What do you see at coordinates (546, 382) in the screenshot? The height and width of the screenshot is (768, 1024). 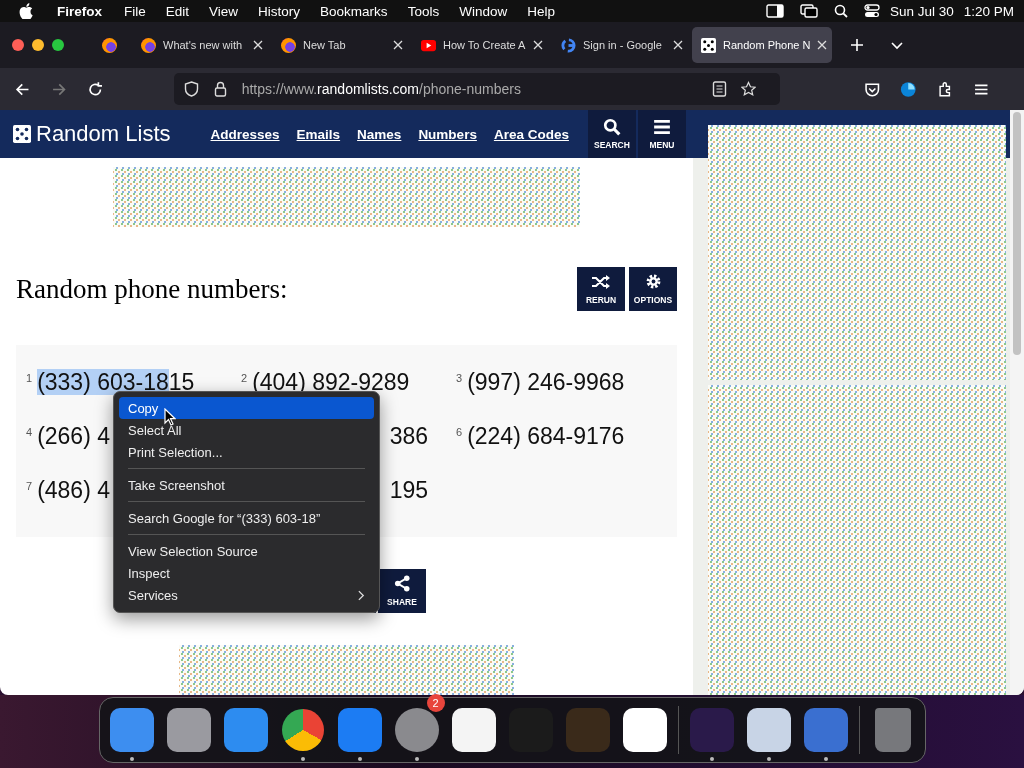 I see `phone-number: (997) 246-9968` at bounding box center [546, 382].